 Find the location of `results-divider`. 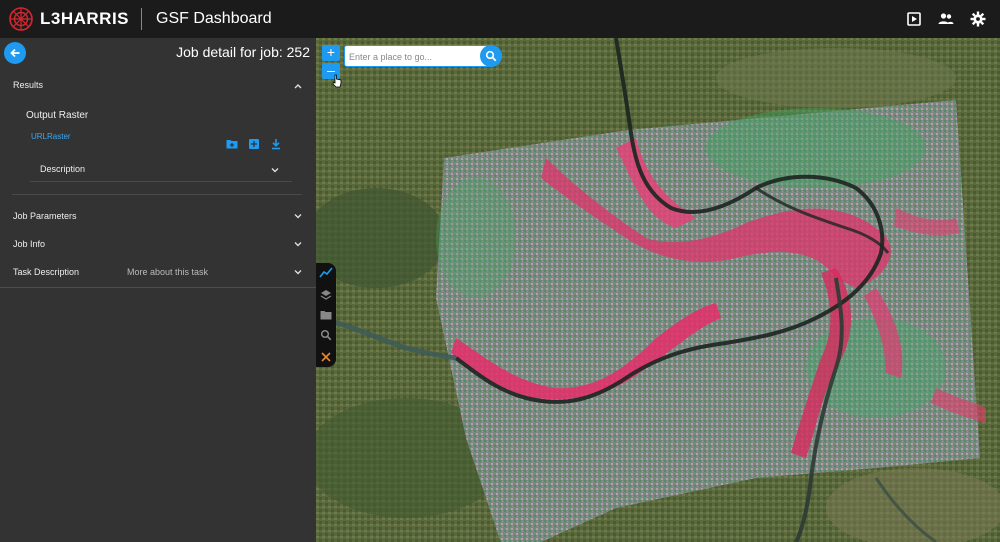

results-divider is located at coordinates (157, 194).